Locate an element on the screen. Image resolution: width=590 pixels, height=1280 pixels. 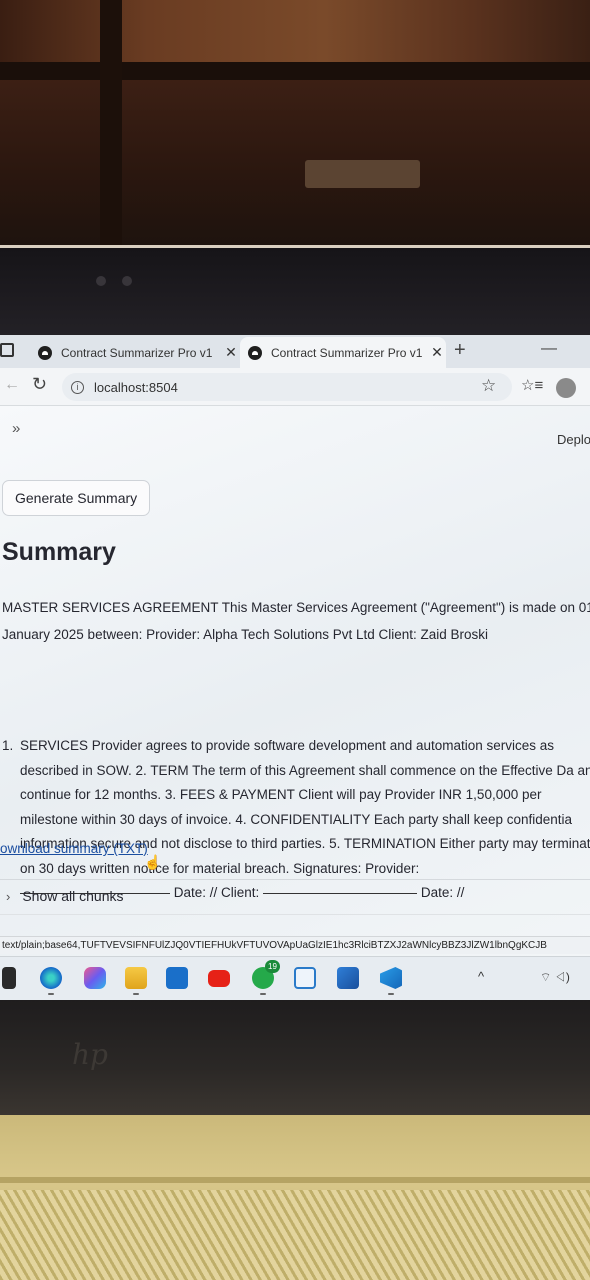
show-all-chunks-expander: › Show all chunks is located at coordinates (65, 896).